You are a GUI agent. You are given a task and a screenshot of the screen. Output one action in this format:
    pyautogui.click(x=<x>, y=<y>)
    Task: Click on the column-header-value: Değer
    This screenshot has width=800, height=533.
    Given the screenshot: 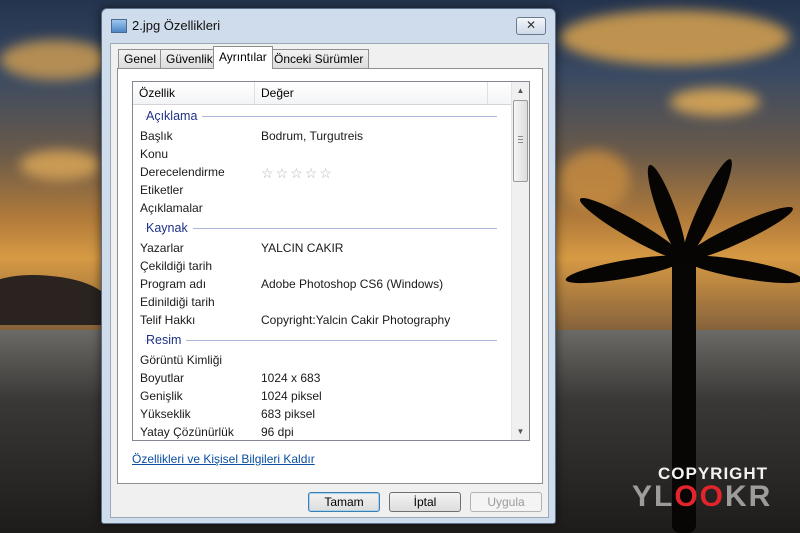 What is the action you would take?
    pyautogui.click(x=371, y=93)
    